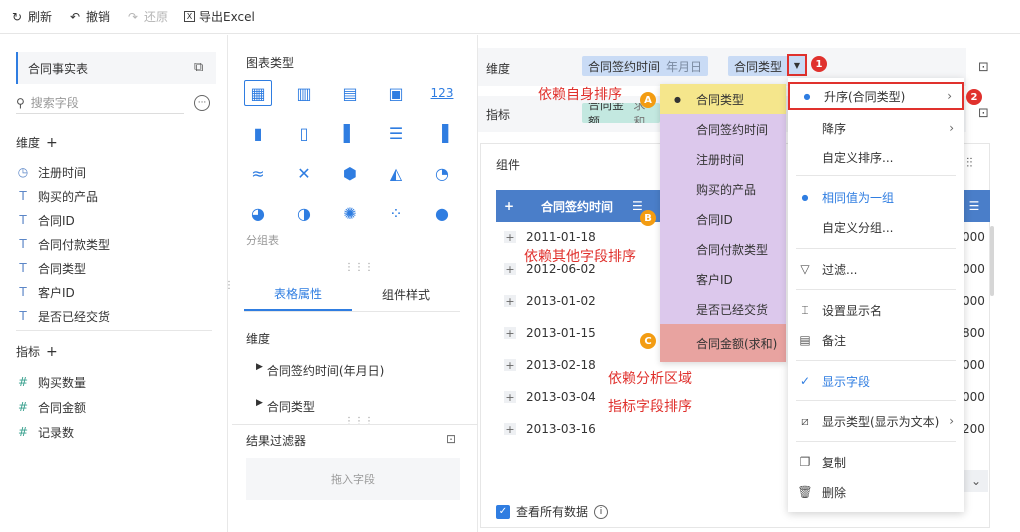 The height and width of the screenshot is (532, 1020). What do you see at coordinates (723, 99) in the screenshot?
I see `sort-field-option: ● 合同类型` at bounding box center [723, 99].